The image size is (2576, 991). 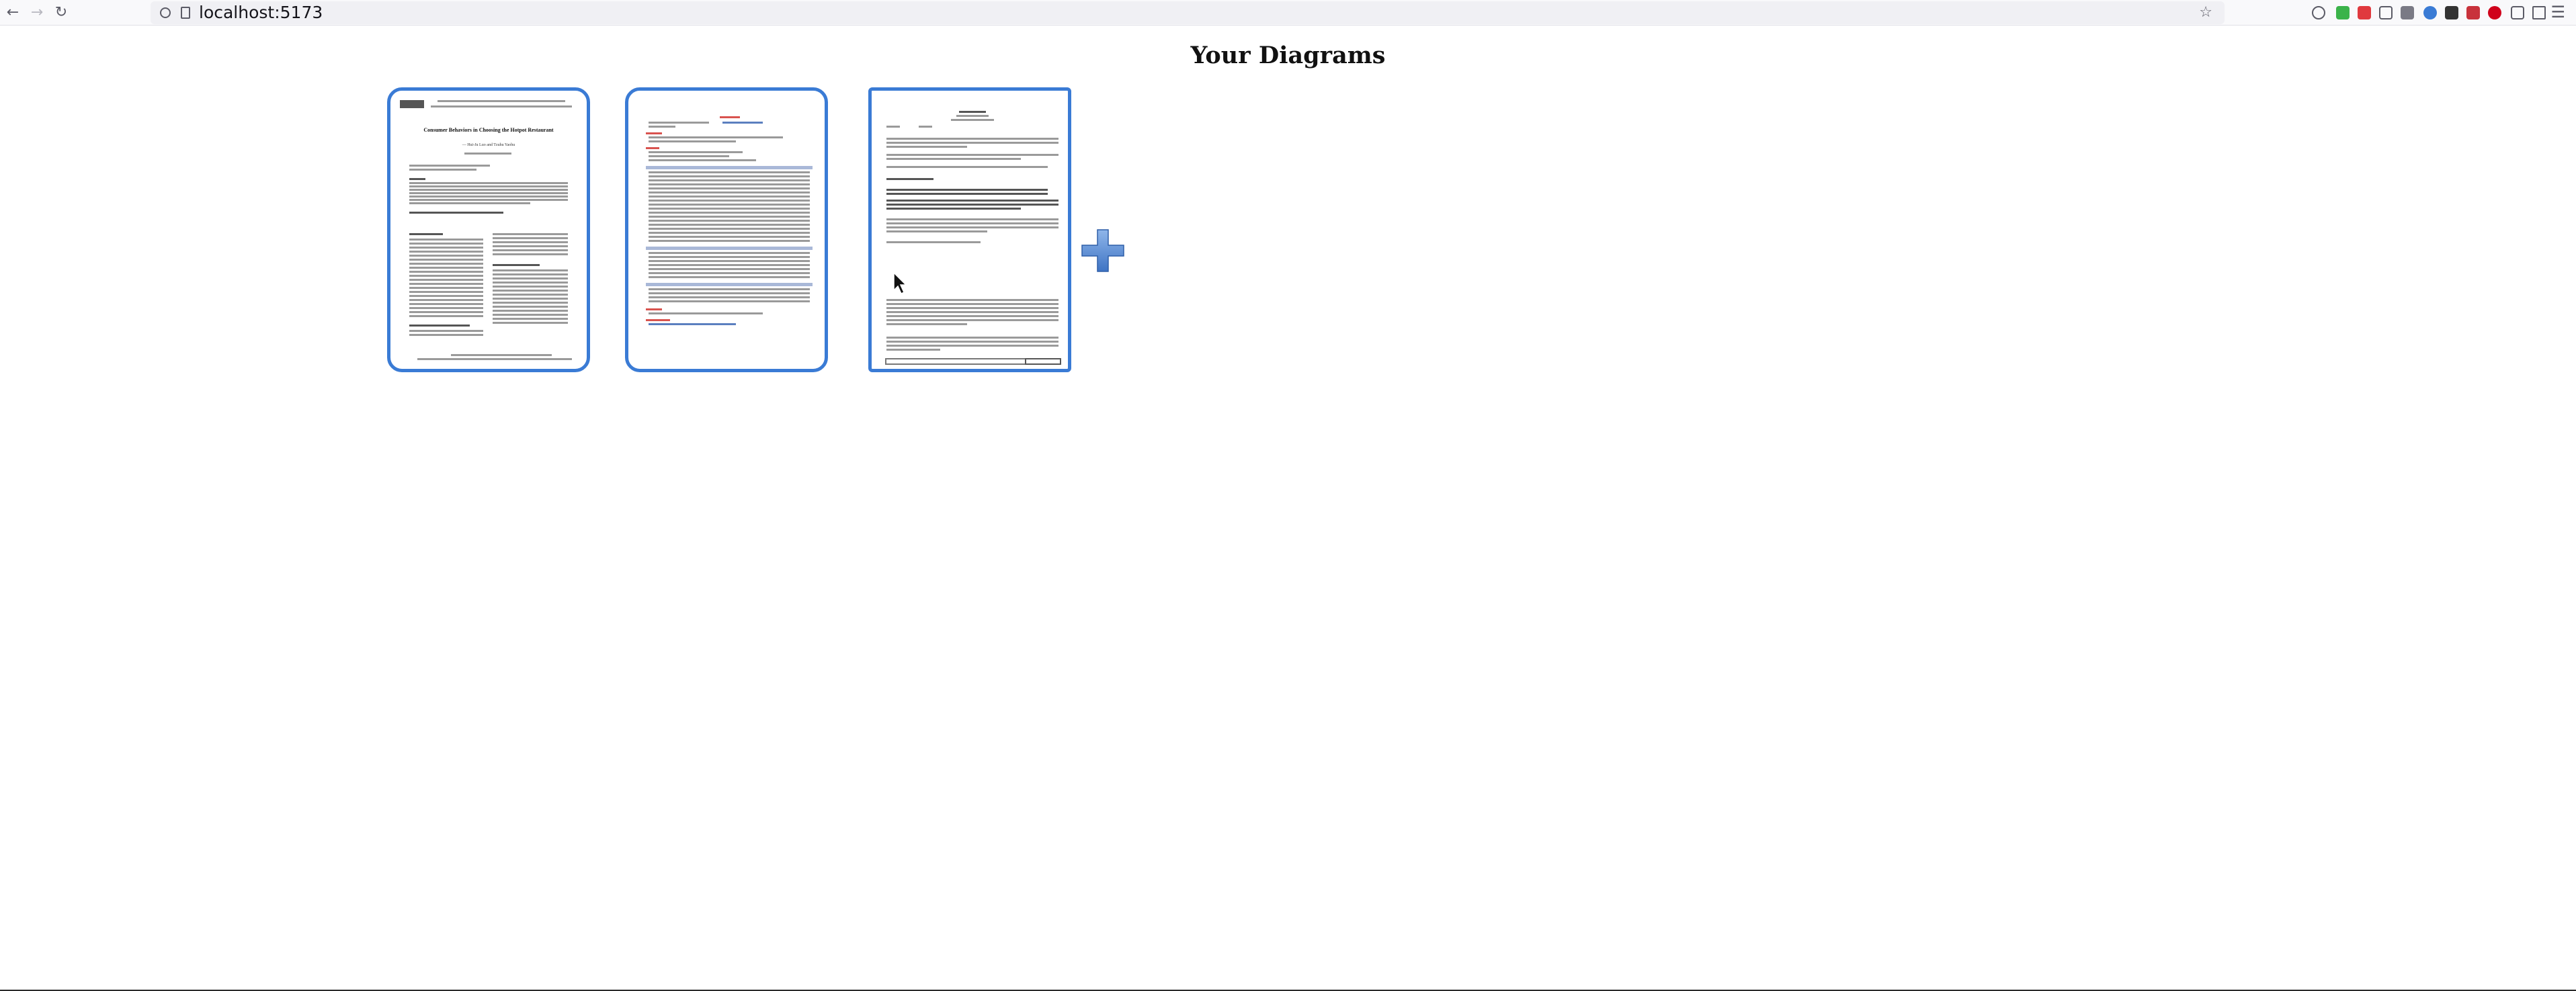 I want to click on bookmark-star-icon: ☆, so click(x=2205, y=12).